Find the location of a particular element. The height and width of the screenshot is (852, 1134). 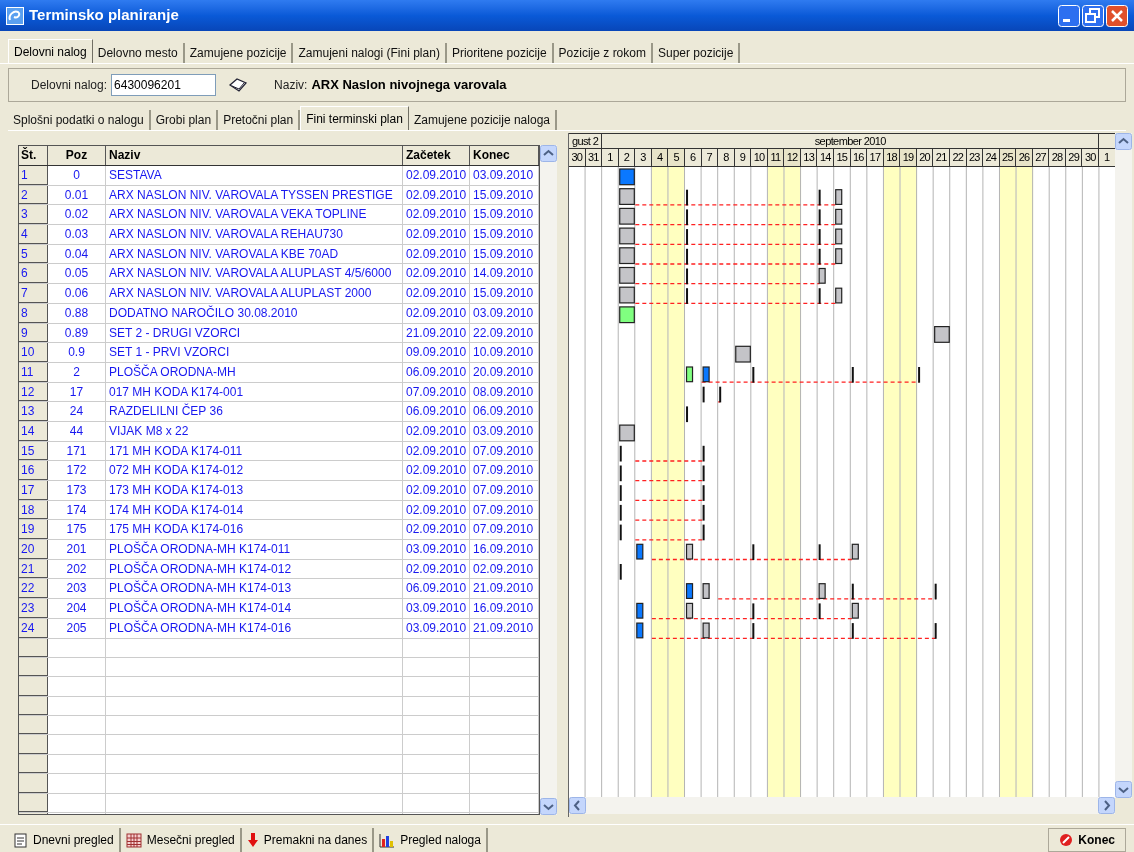

table-cell: 09.09.2010 is located at coordinates (436, 352).